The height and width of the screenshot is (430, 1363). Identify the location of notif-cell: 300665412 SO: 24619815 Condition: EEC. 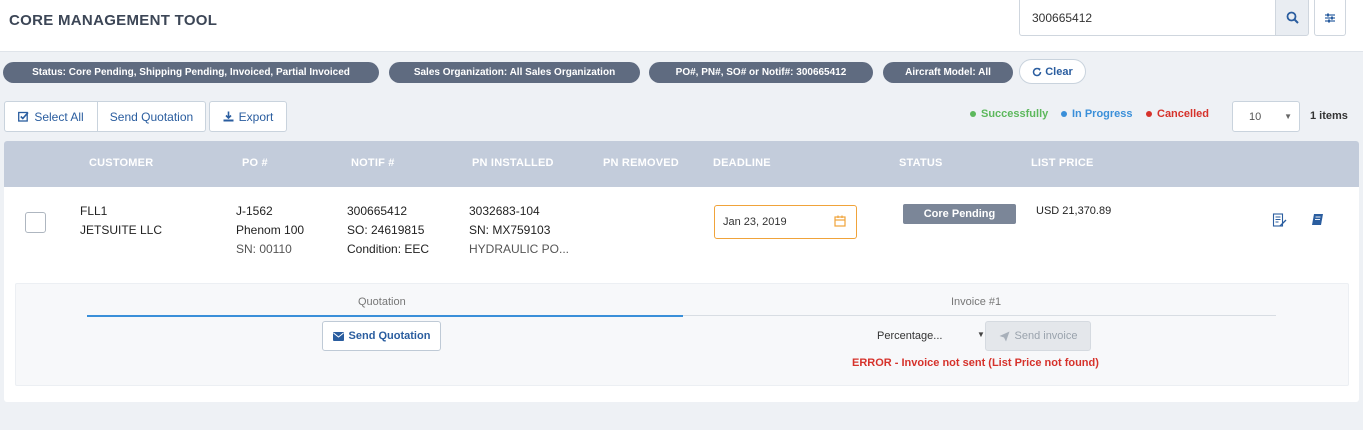
(388, 230).